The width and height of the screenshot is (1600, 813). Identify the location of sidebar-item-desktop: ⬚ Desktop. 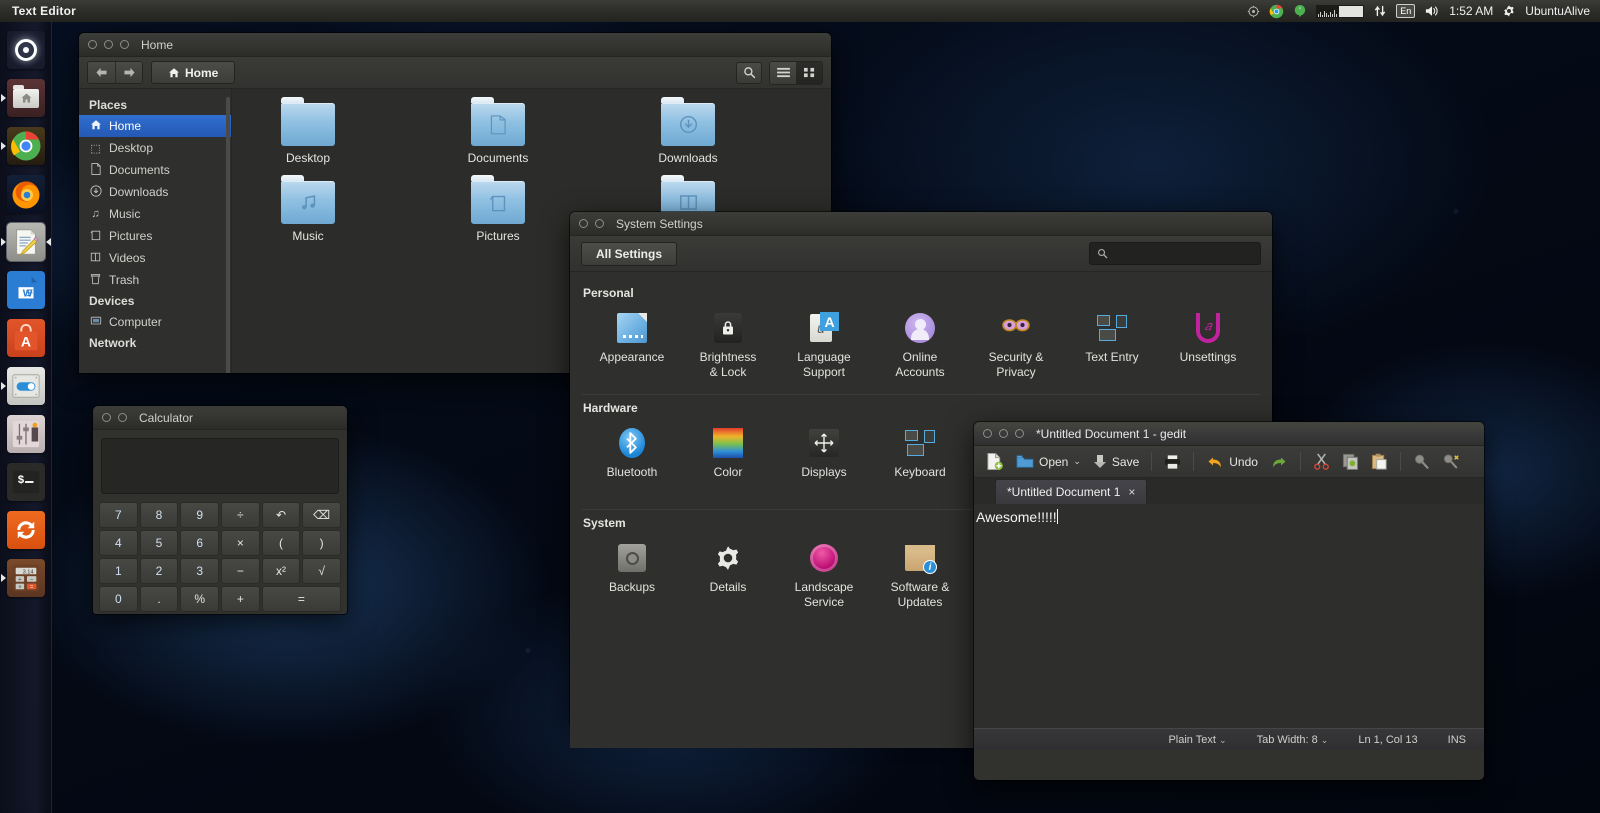
(155, 148).